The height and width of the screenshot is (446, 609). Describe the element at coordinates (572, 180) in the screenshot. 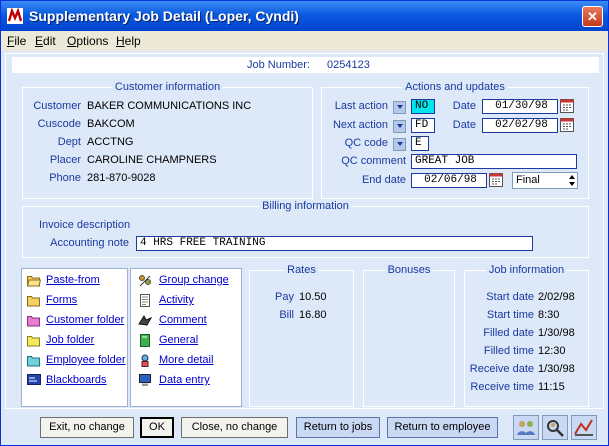

I see `spinner-arrows-icon` at that location.